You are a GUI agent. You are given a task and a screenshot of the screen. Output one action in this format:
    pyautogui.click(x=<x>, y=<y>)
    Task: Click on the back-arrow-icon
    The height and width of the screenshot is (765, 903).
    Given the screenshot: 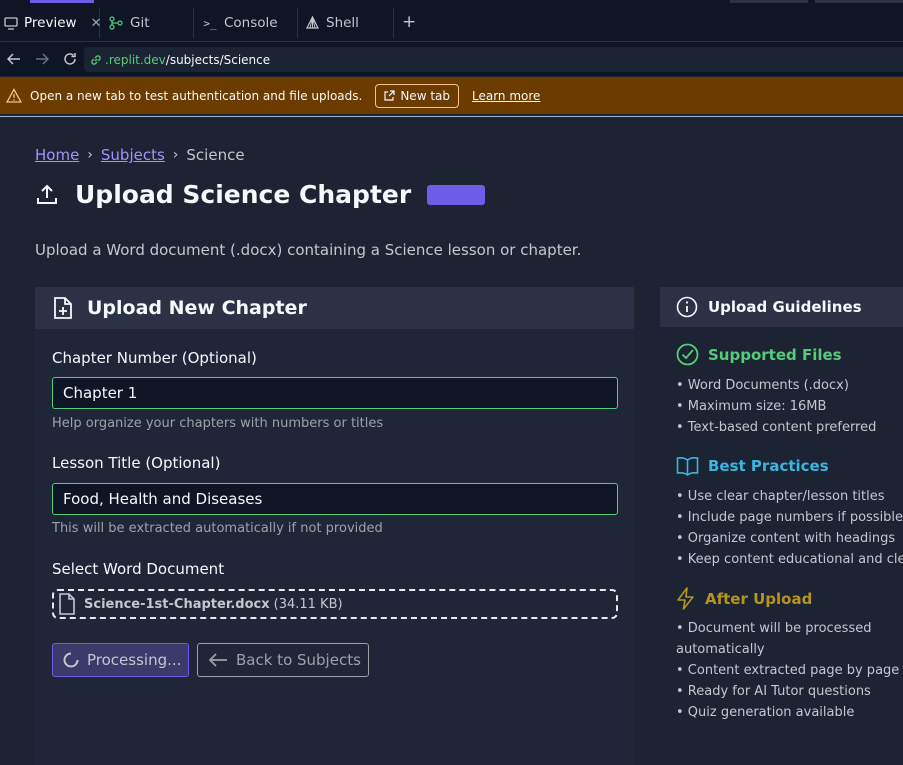 What is the action you would take?
    pyautogui.click(x=14, y=59)
    